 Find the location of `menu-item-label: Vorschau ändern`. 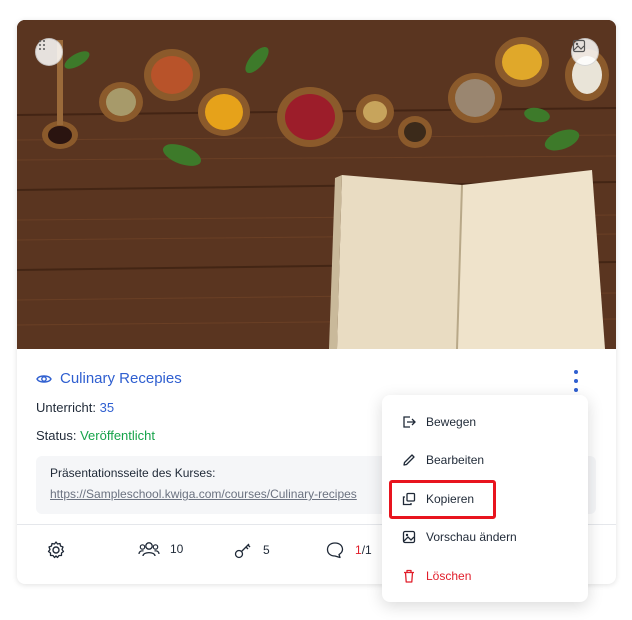

menu-item-label: Vorschau ändern is located at coordinates (471, 537).